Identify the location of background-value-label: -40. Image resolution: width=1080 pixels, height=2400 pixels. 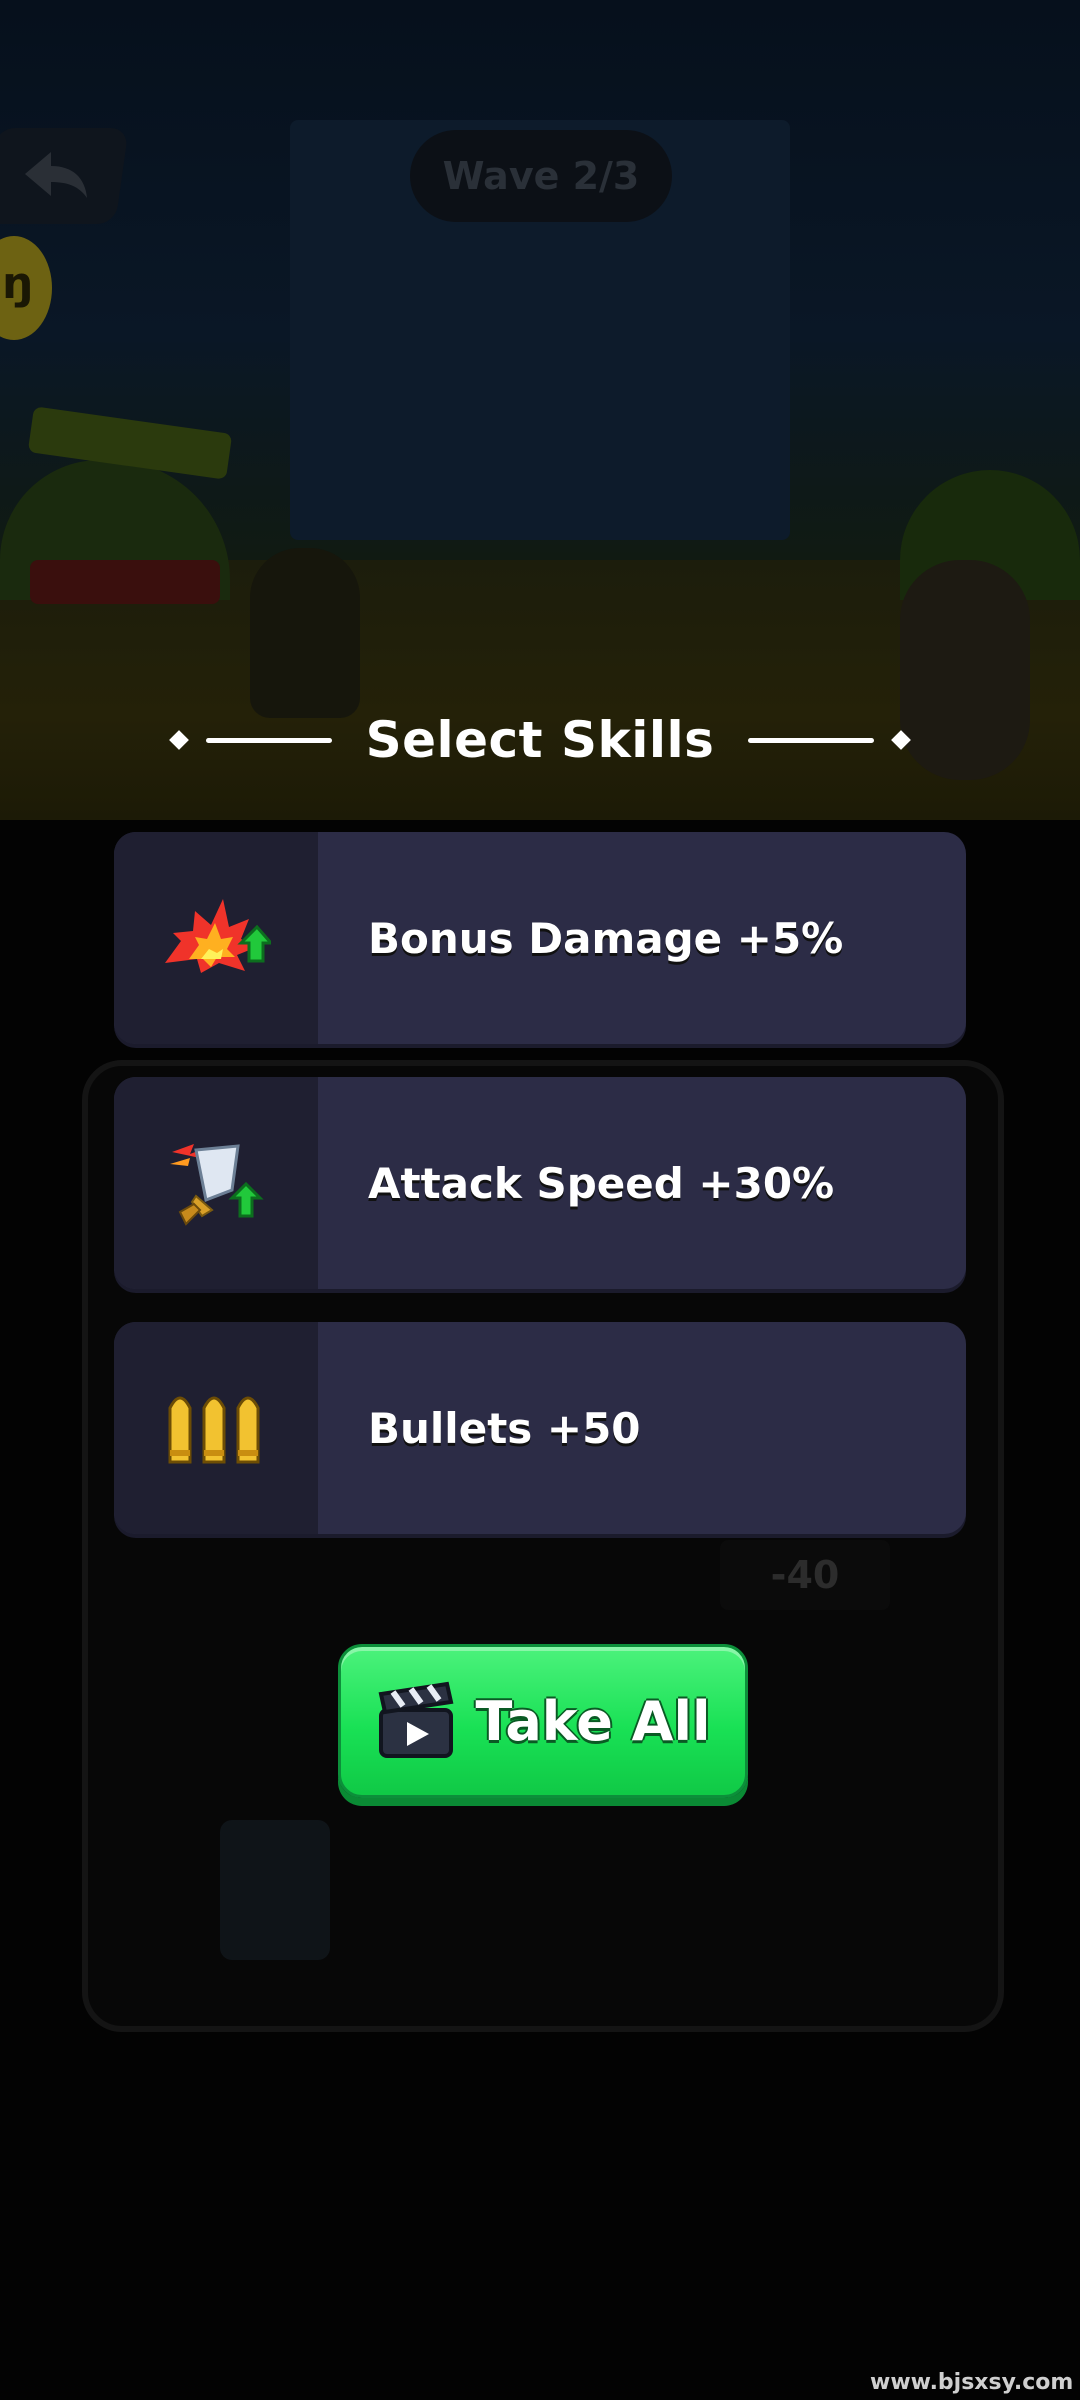
(805, 1575).